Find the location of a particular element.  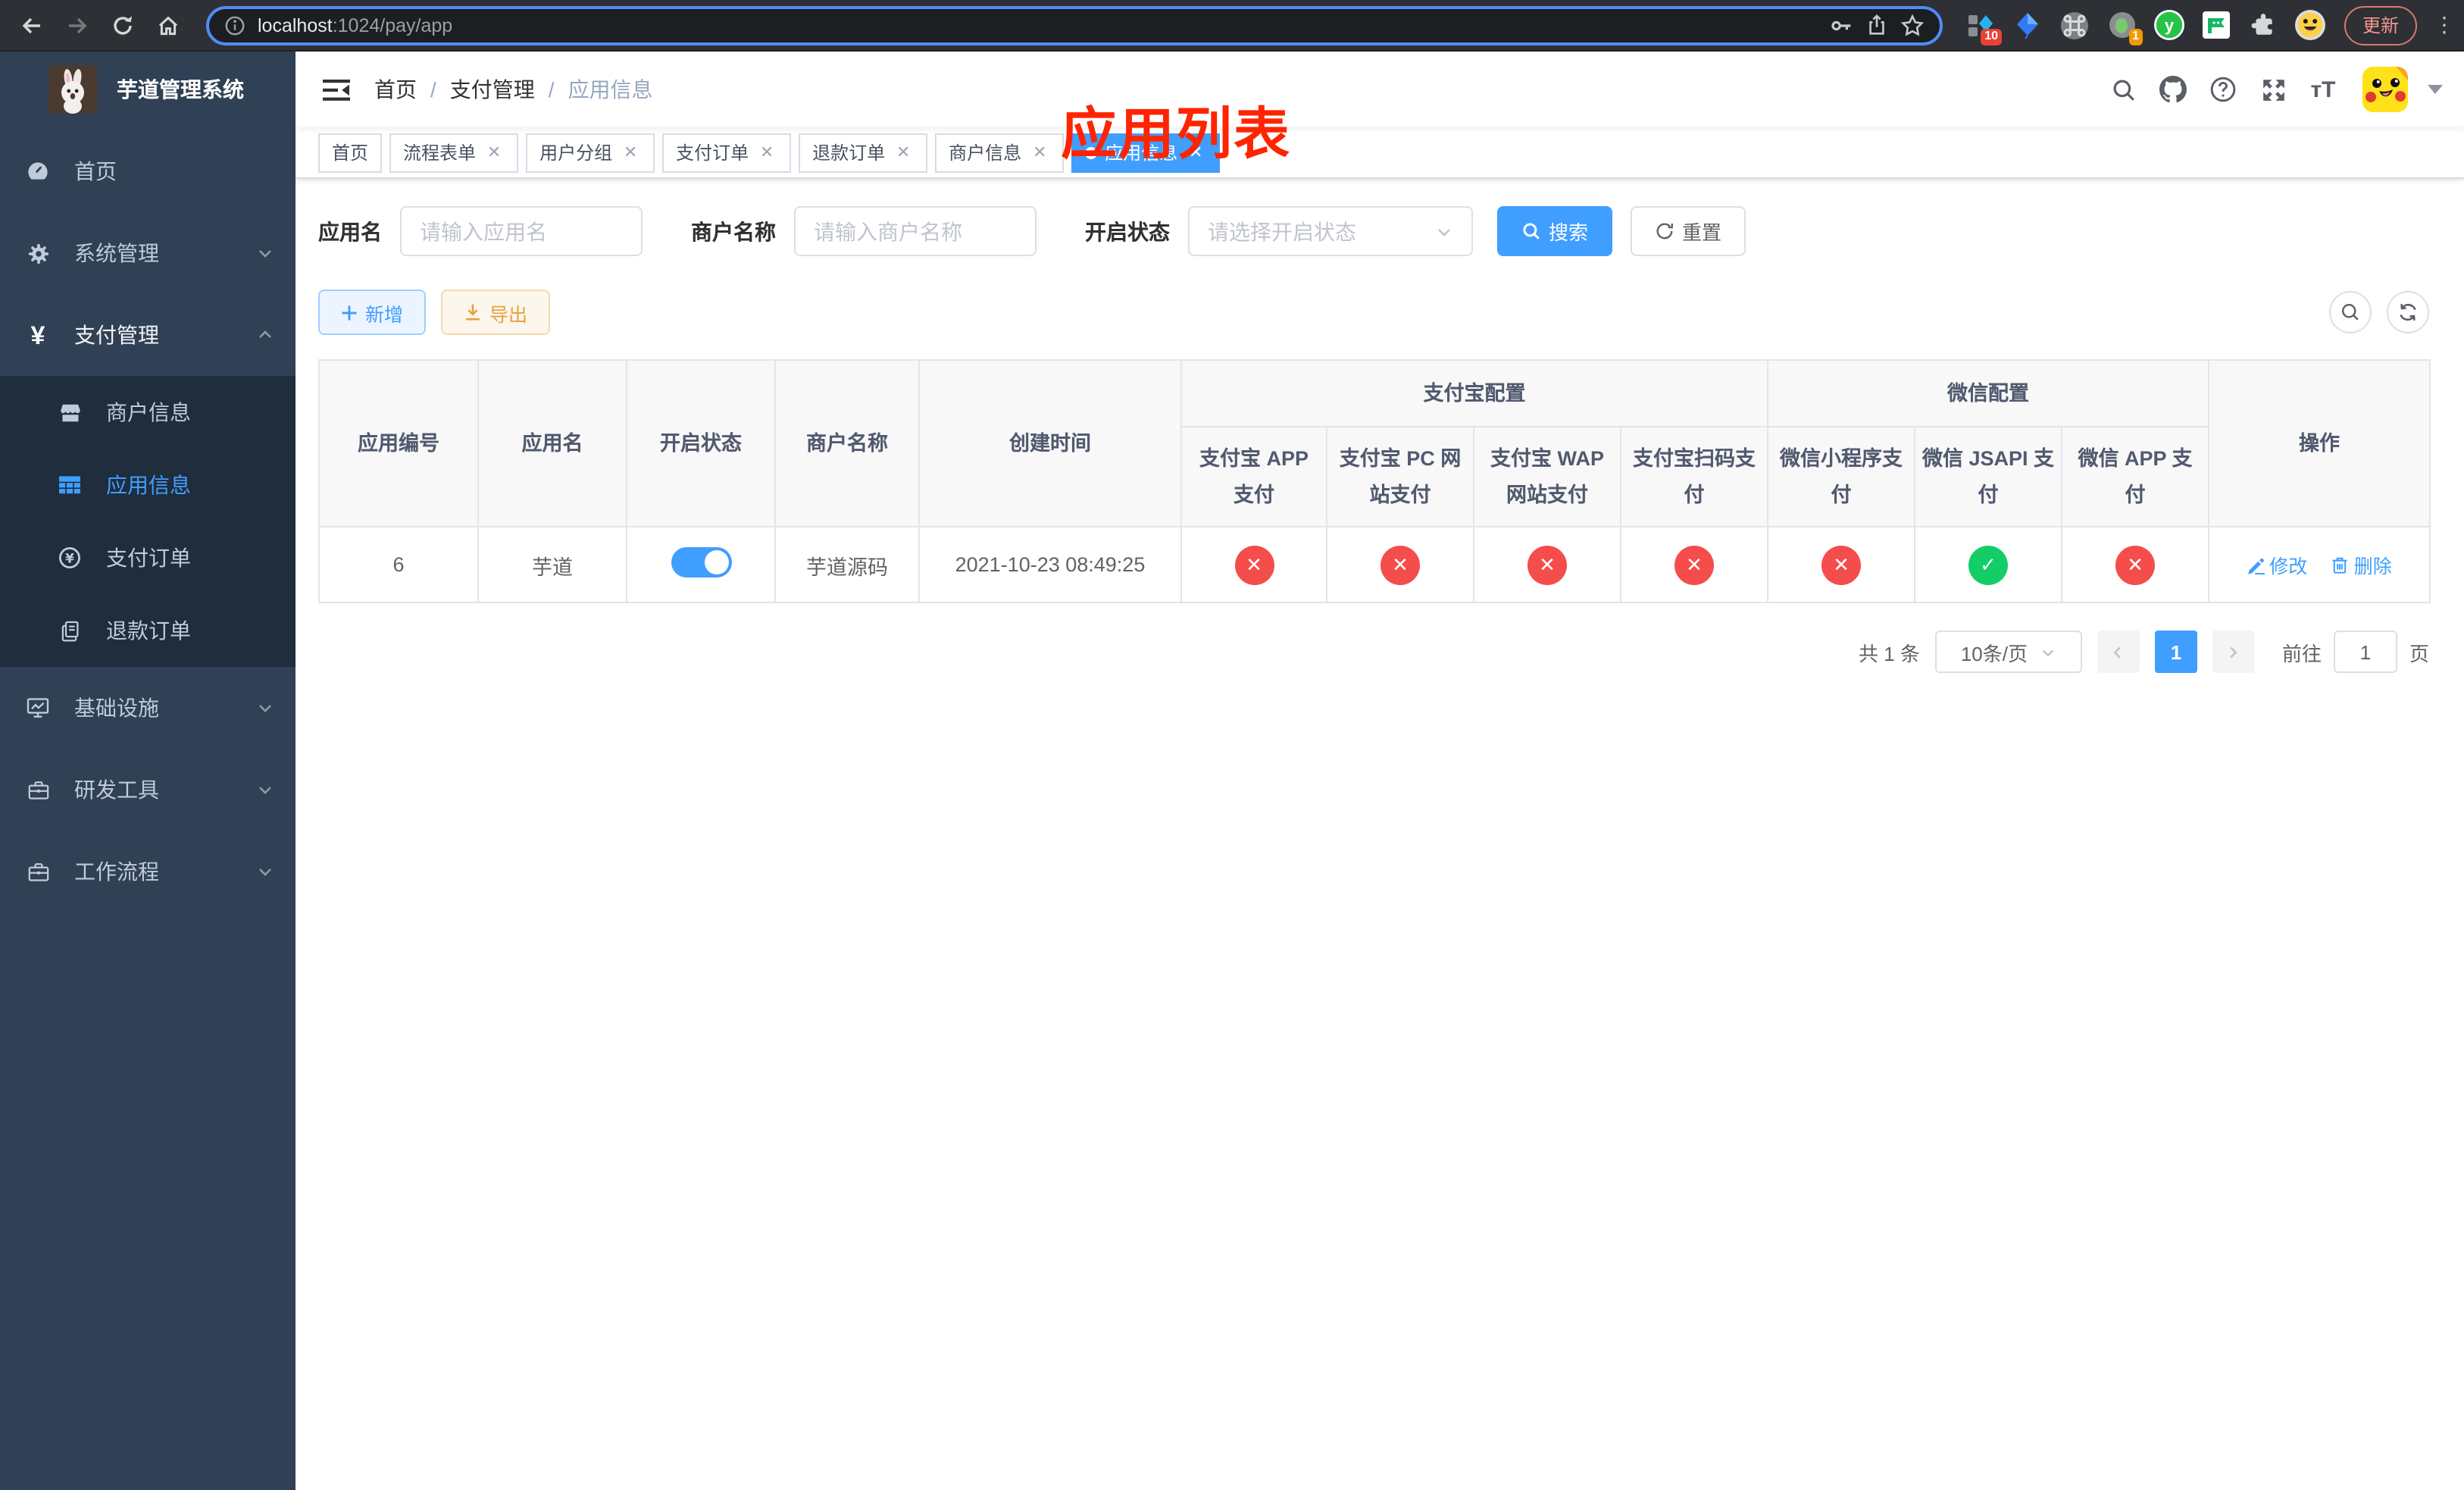

sidebar-collapse-icon is located at coordinates (336, 89).